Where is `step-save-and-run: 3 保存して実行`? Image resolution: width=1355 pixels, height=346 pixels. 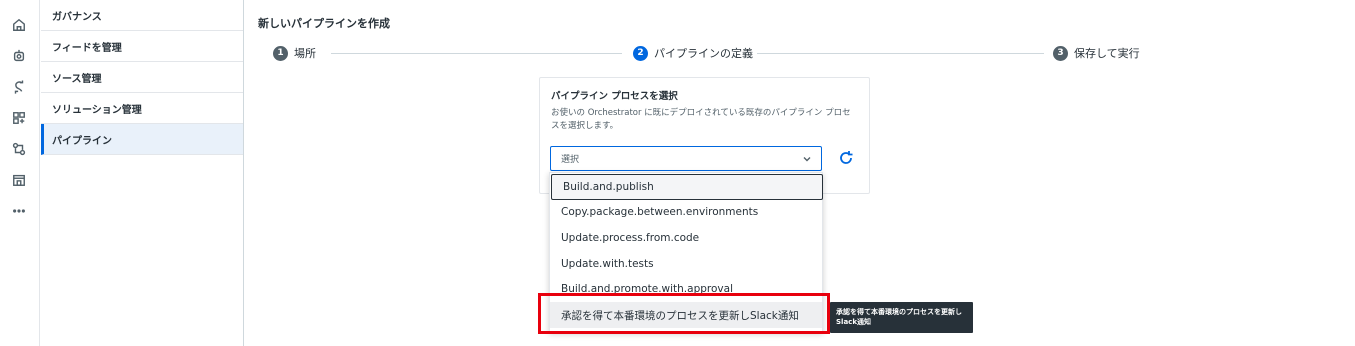
step-save-and-run: 3 保存して実行 is located at coordinates (1096, 53).